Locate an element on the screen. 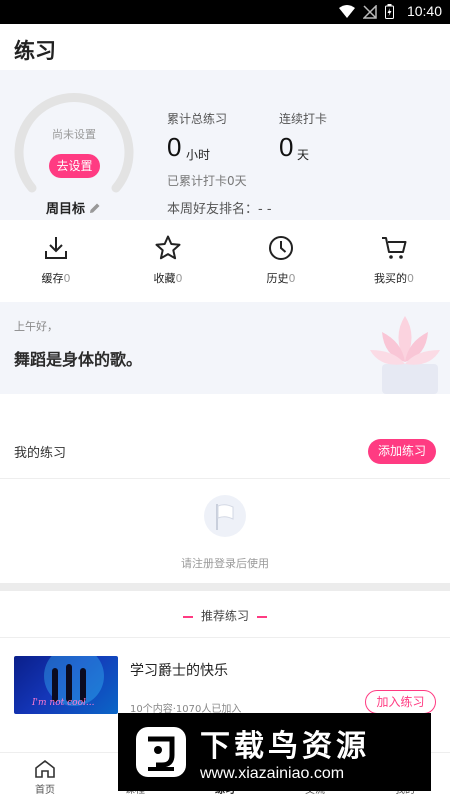 This screenshot has height=800, width=450. no-signal-icon is located at coordinates (370, 11).